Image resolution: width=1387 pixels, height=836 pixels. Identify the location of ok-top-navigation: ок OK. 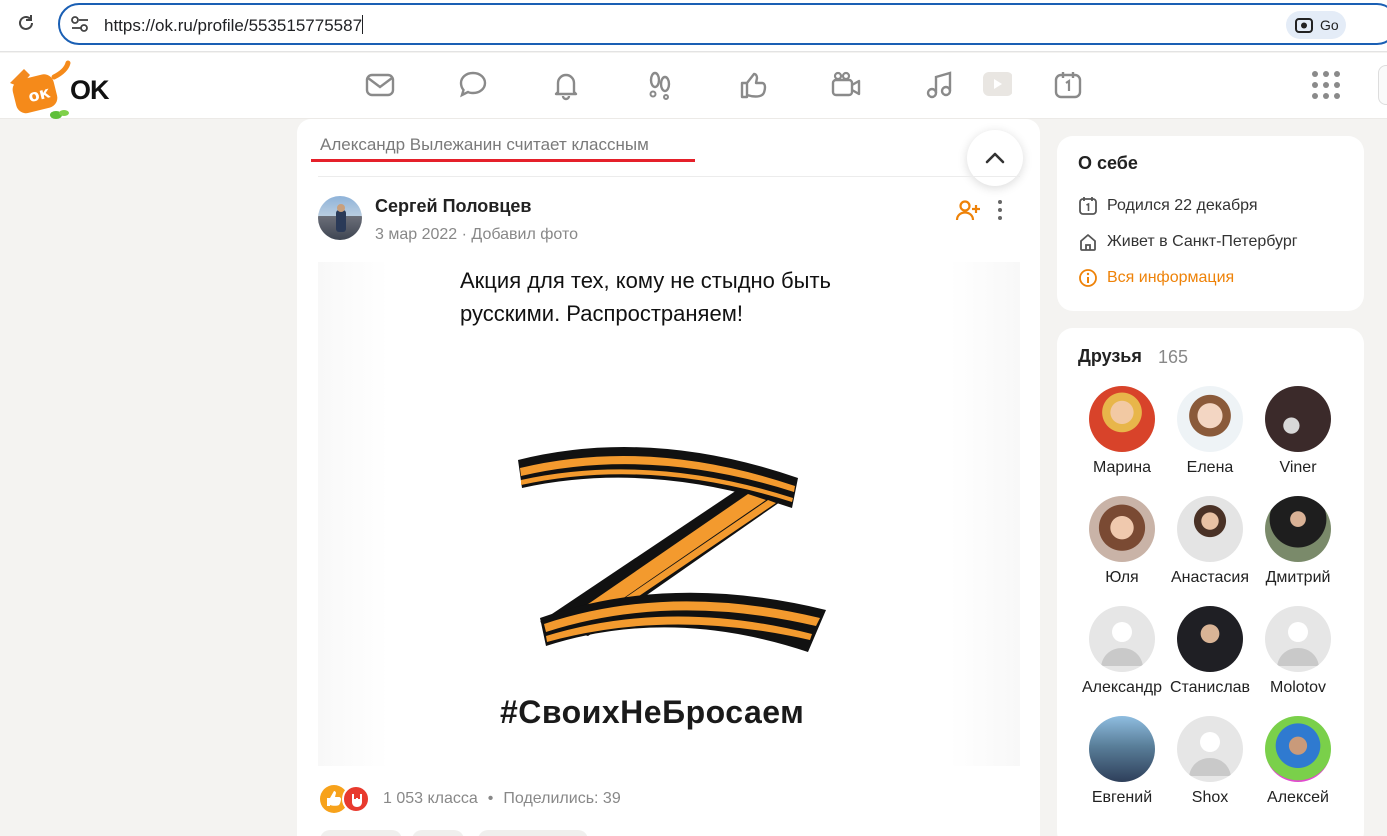
(693, 86).